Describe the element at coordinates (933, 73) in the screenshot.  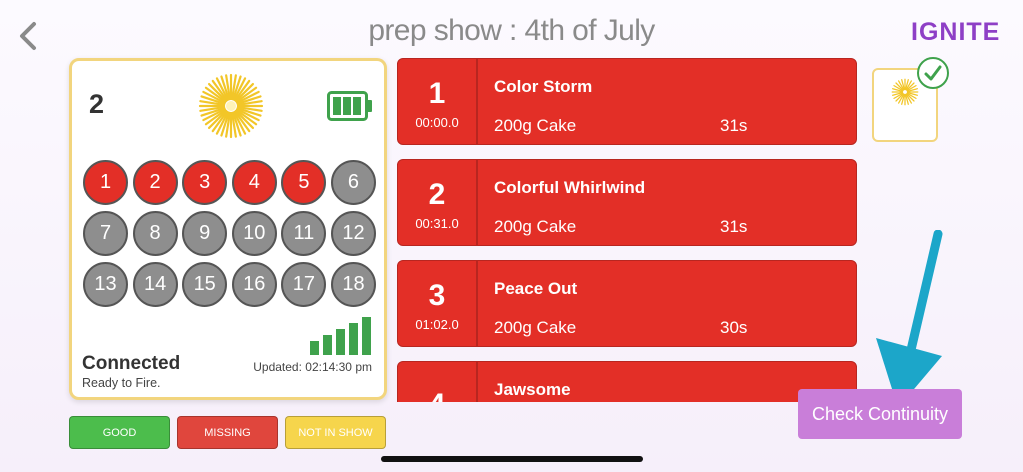
I see `checkmark-icon` at that location.